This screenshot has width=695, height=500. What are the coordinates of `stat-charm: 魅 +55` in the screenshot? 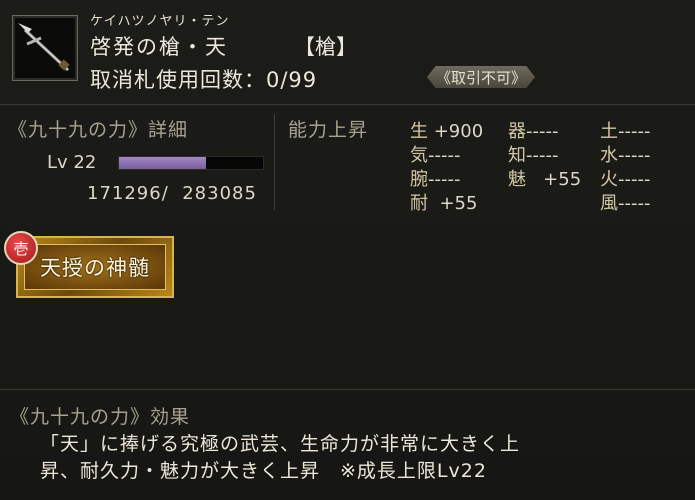 It's located at (544, 178).